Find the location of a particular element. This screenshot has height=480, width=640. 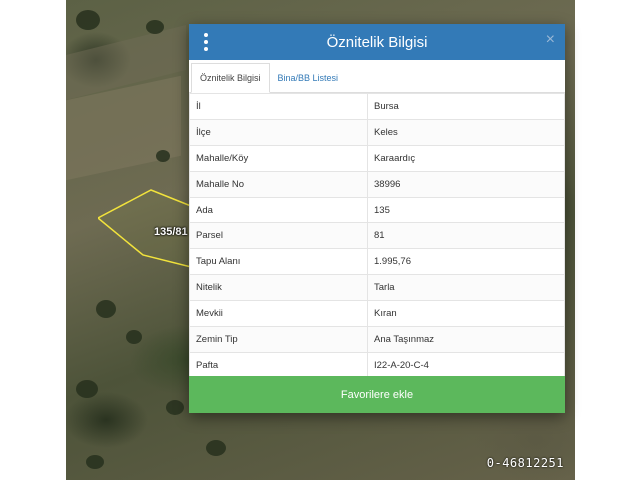

attribute-key: Mahalle No is located at coordinates (278, 184).